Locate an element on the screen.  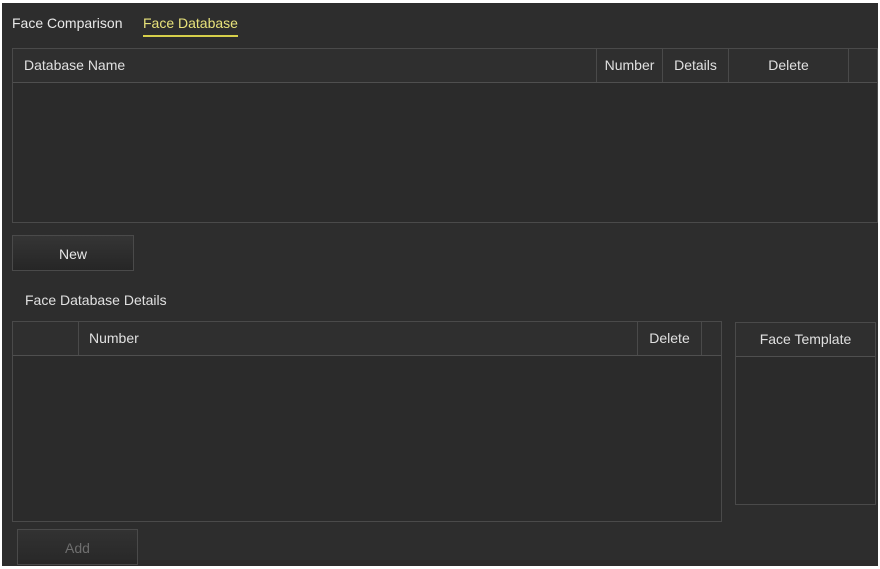
face-template-title: Face Template is located at coordinates (805, 340).